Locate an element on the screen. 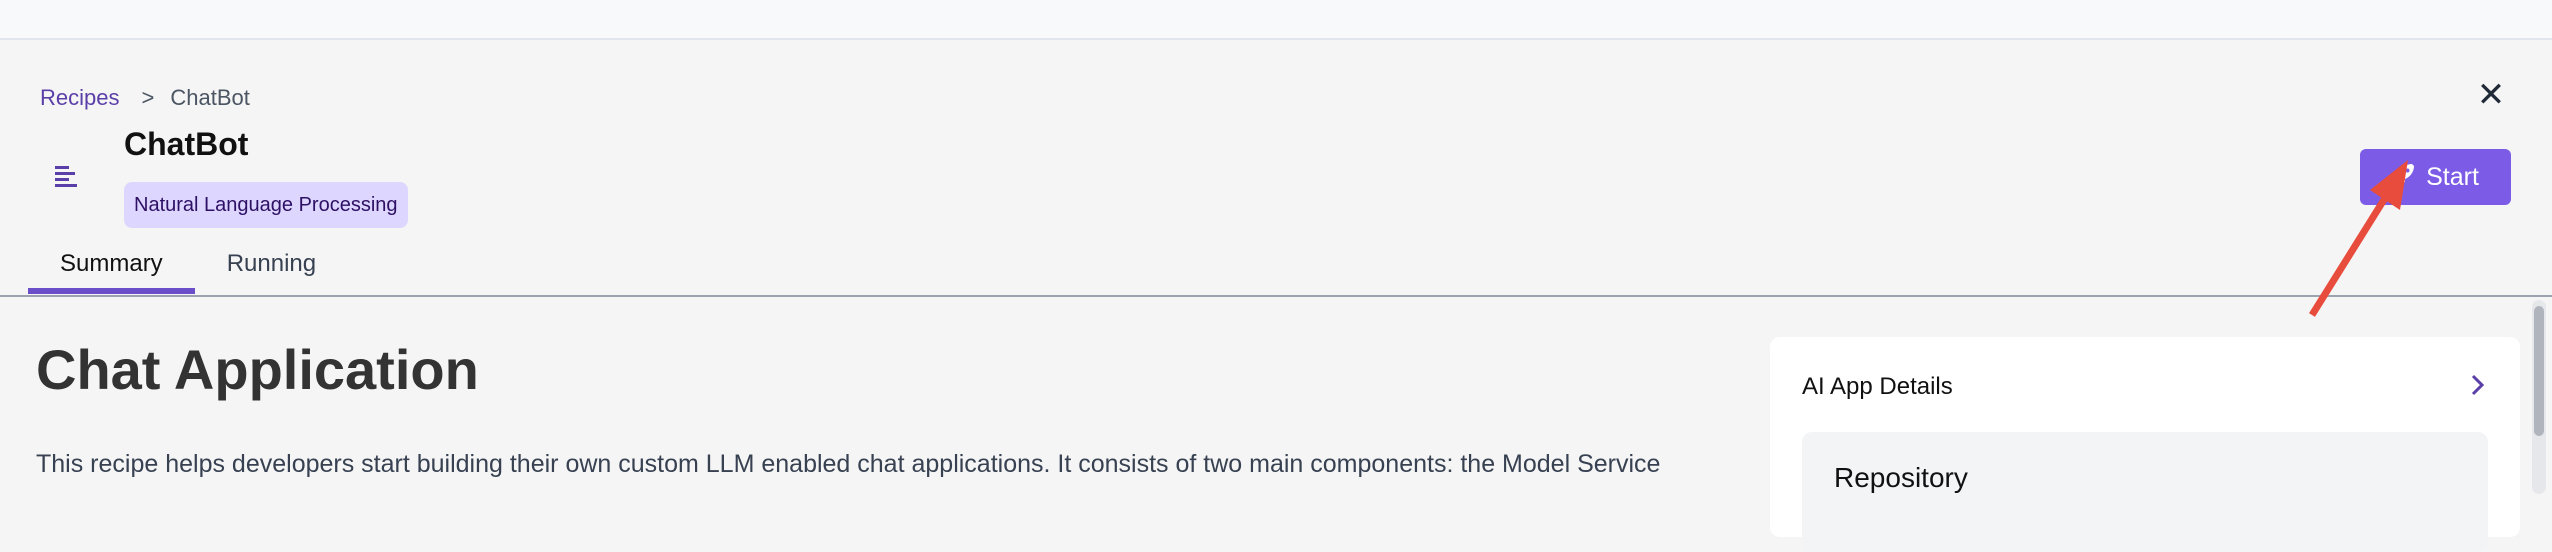  list-icon is located at coordinates (68, 178).